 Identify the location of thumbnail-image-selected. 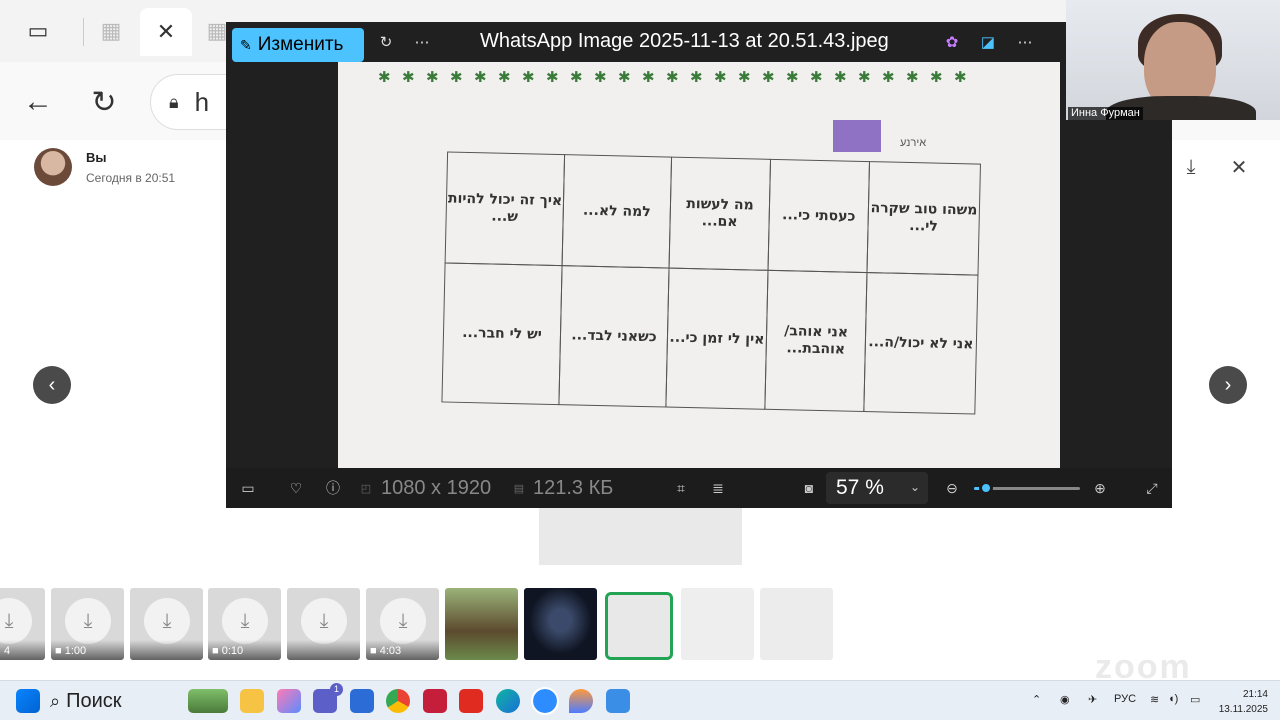
(639, 626).